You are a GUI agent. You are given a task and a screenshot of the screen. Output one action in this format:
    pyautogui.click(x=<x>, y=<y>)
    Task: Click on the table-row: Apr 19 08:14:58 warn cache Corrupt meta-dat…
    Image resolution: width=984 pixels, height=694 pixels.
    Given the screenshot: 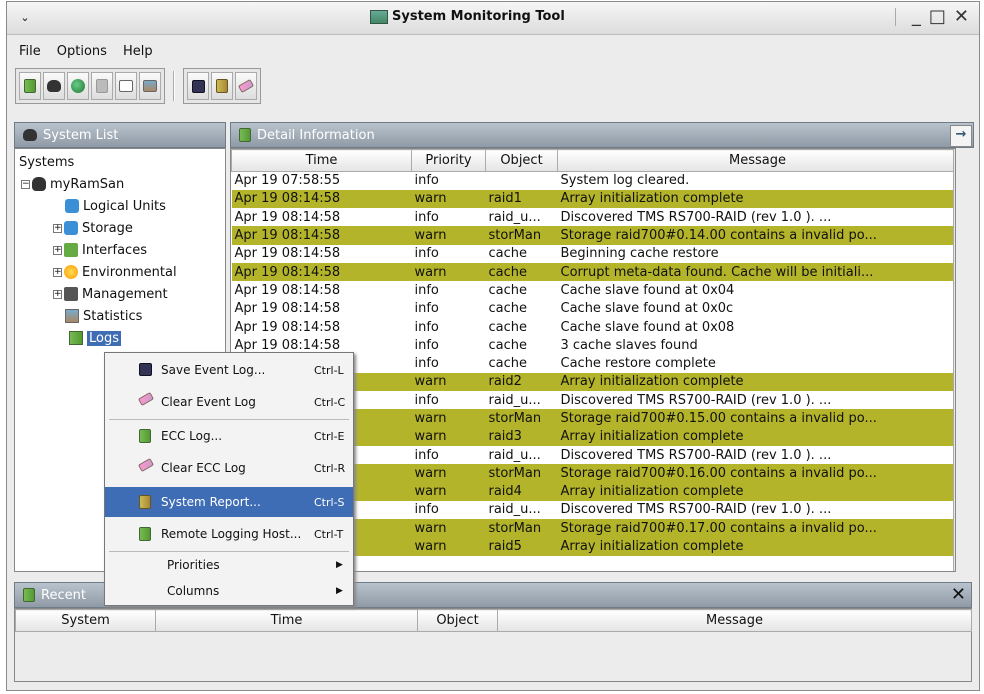 What is the action you would take?
    pyautogui.click(x=593, y=272)
    